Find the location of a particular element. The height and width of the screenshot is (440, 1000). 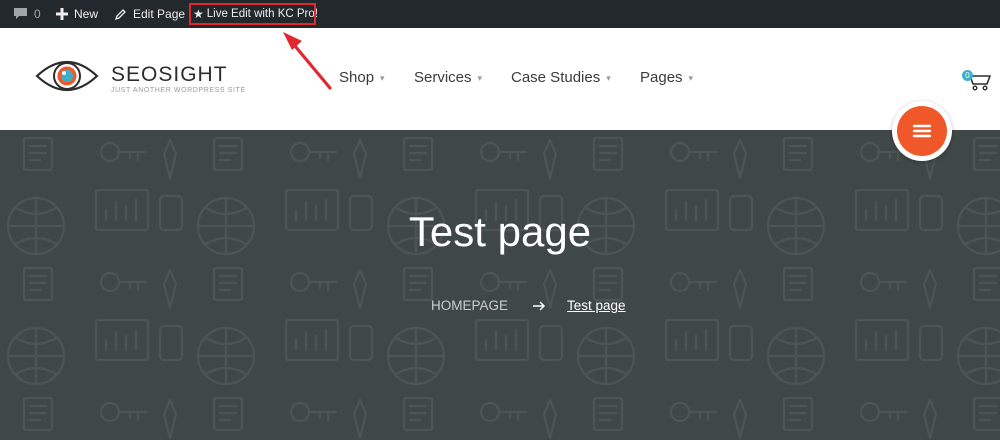

menu-toggle-button is located at coordinates (922, 131).